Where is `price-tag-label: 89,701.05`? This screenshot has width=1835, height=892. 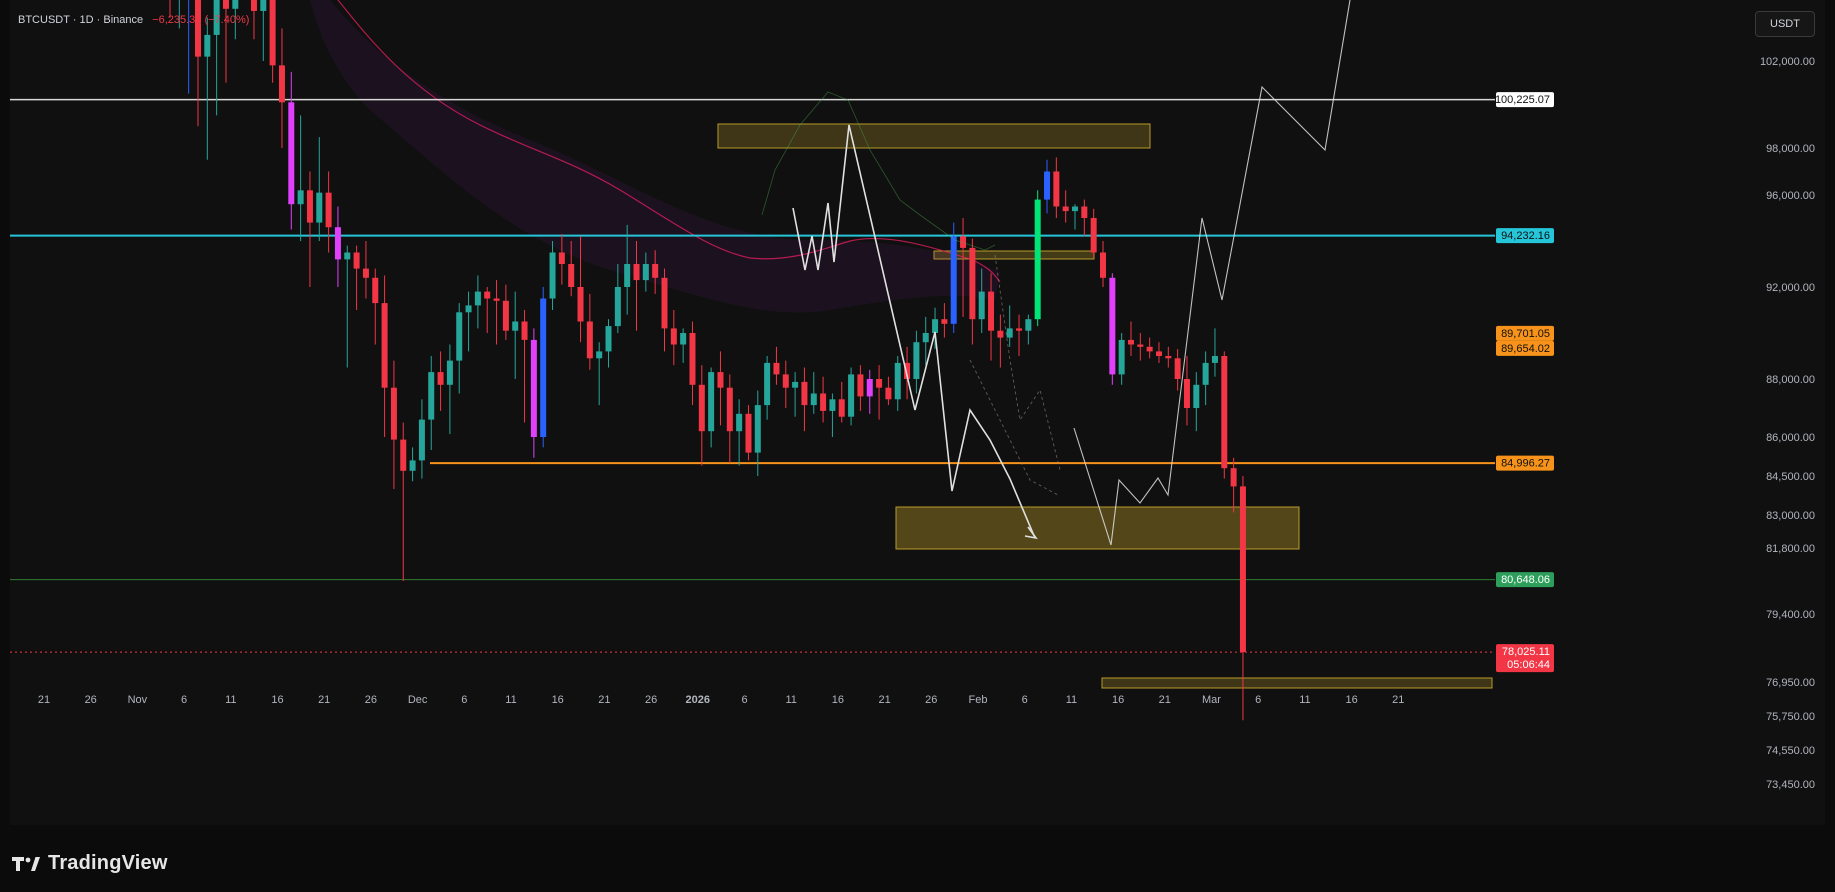 price-tag-label: 89,701.05 is located at coordinates (1525, 334).